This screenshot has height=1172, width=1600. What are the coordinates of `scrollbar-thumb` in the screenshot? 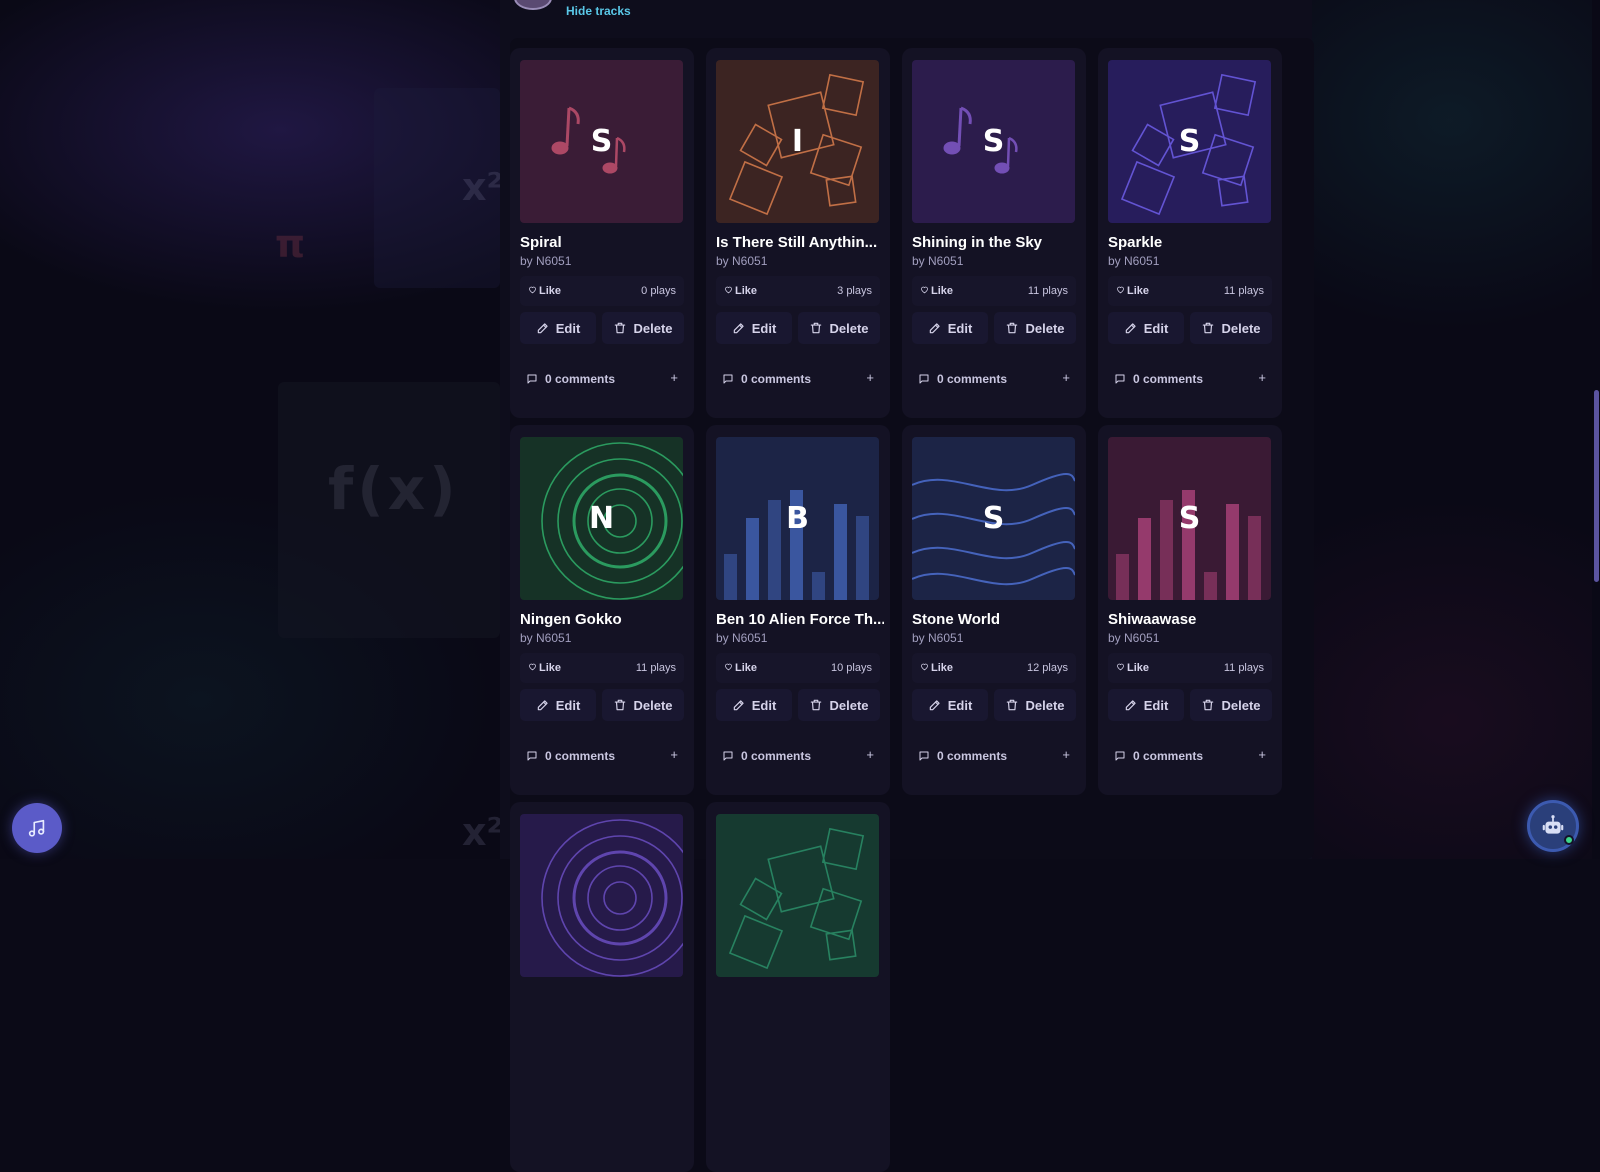 It's located at (1596, 486).